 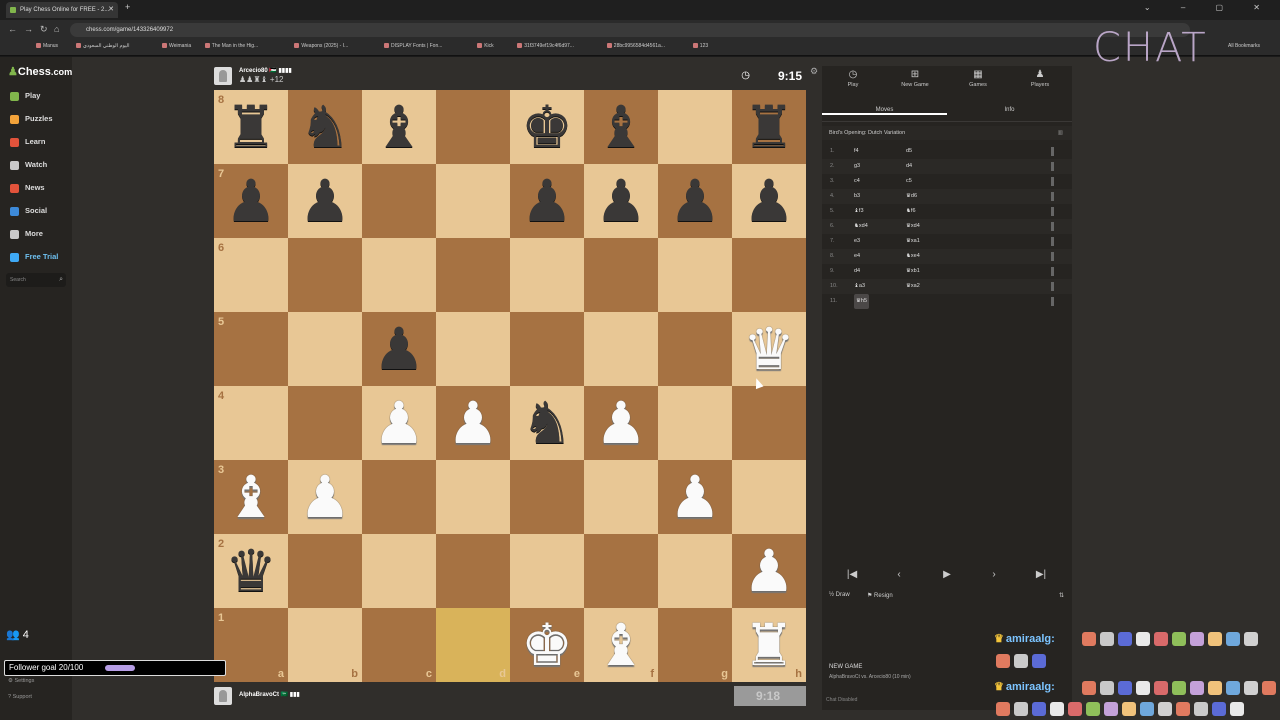 I want to click on square-f7: ♟, so click(x=621, y=201).